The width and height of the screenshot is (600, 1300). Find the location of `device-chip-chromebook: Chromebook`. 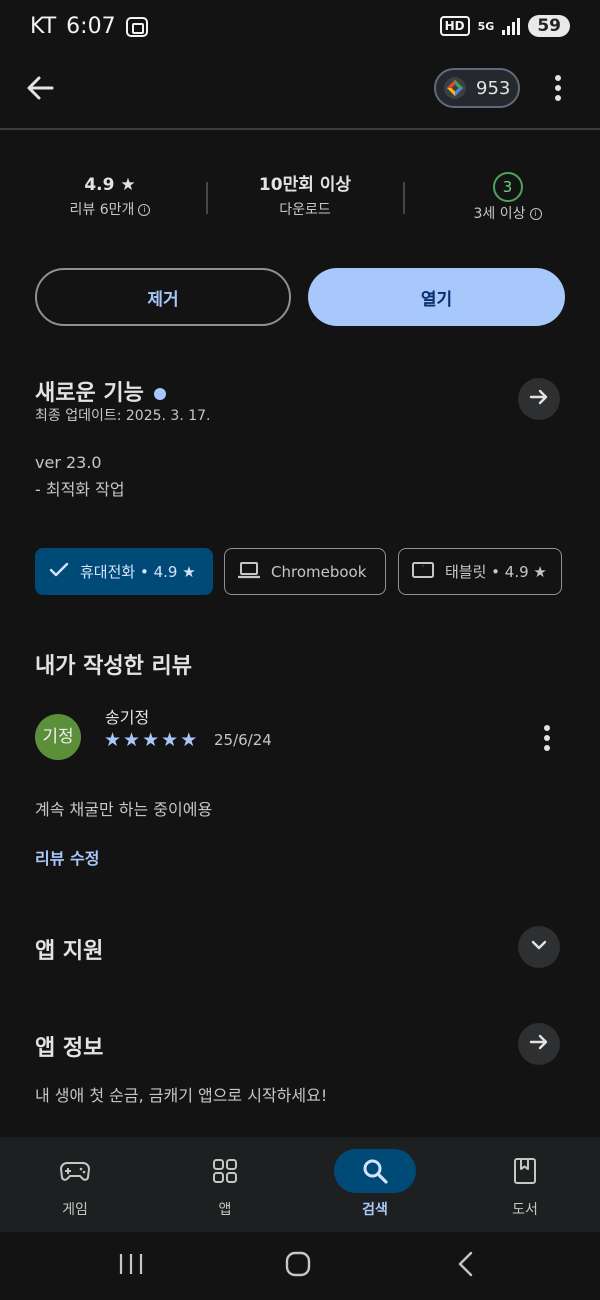

device-chip-chromebook: Chromebook is located at coordinates (305, 571).